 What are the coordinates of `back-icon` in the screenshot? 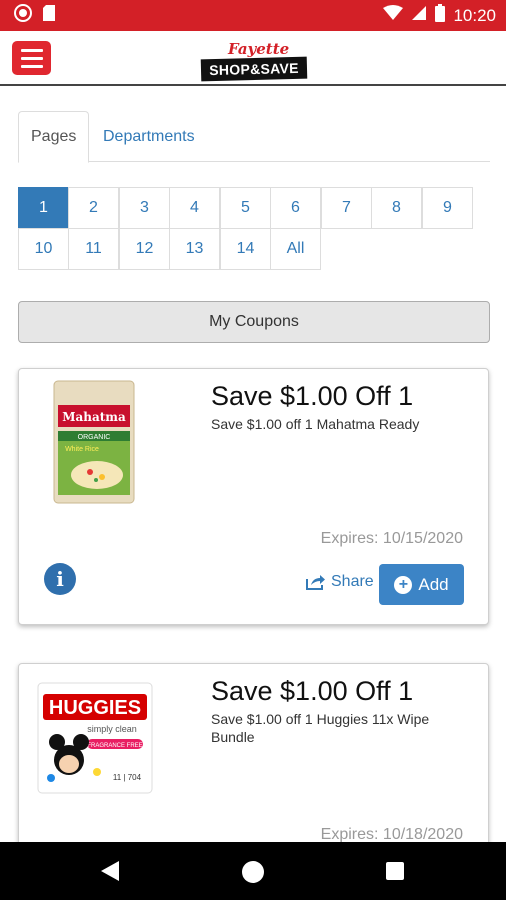 It's located at (110, 871).